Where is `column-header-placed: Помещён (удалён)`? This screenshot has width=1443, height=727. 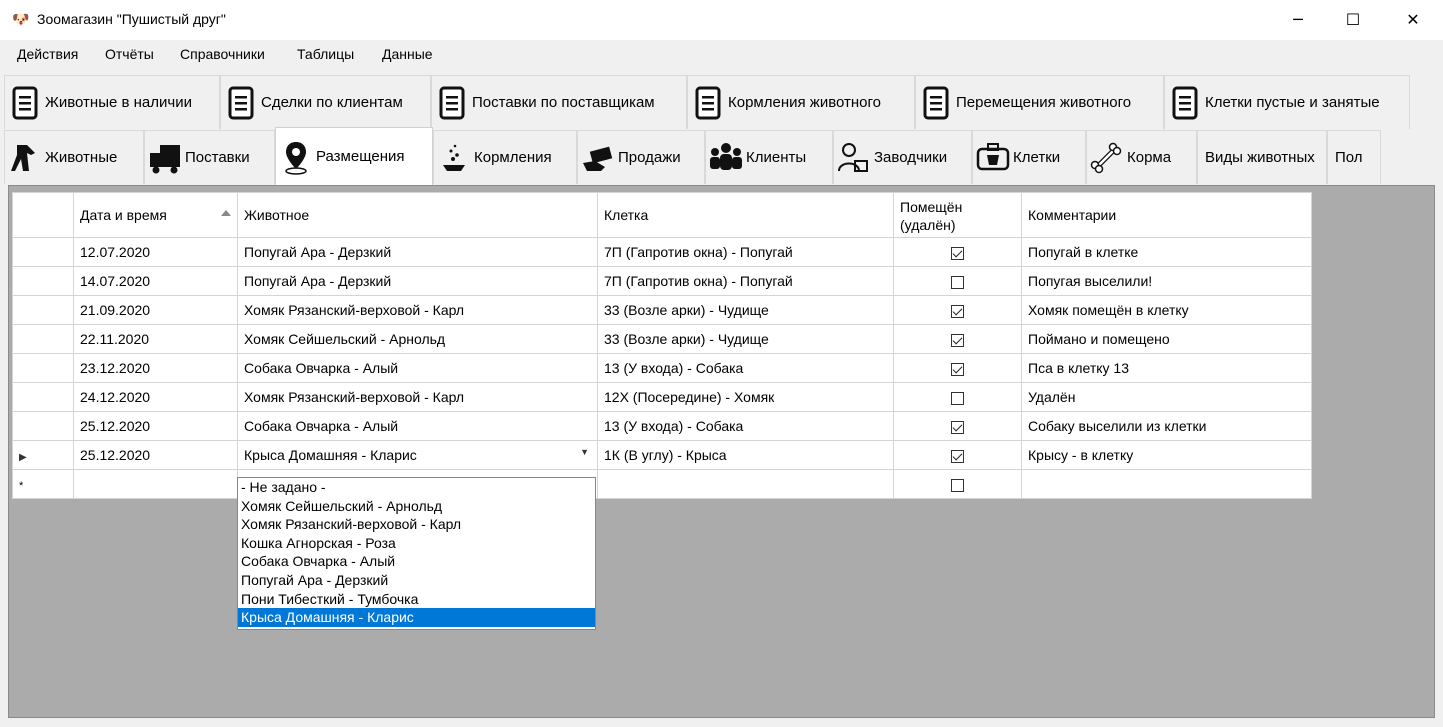
column-header-placed: Помещён (удалён) is located at coordinates (957, 215).